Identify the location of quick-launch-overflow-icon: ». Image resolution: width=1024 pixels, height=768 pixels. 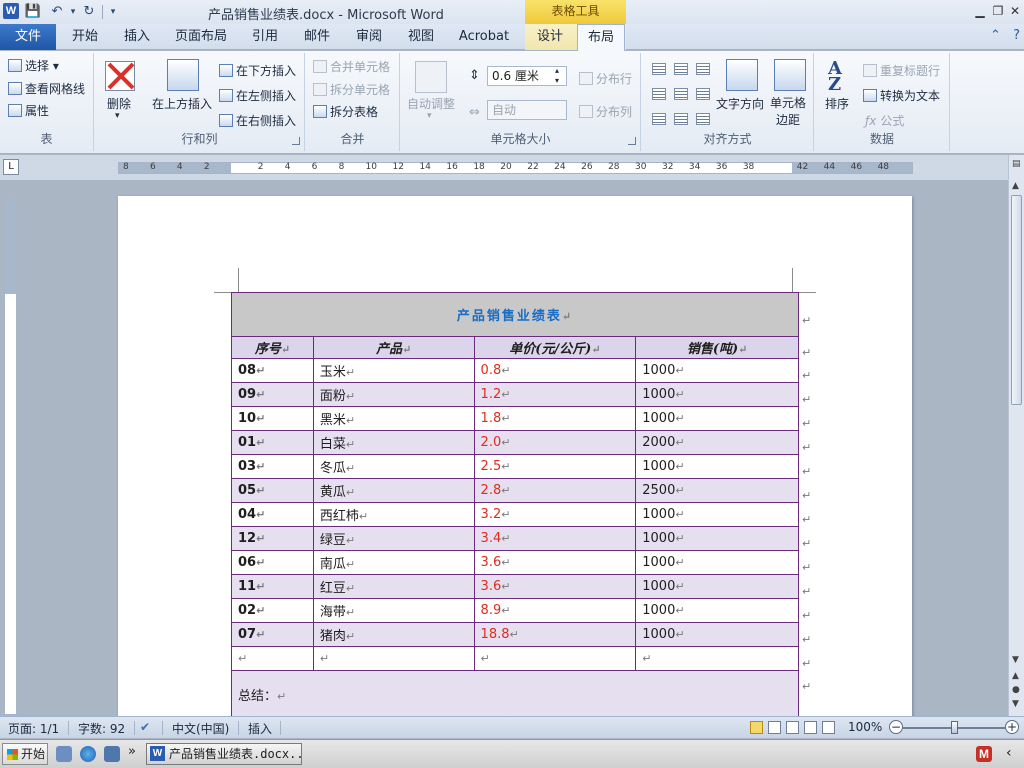
(132, 751).